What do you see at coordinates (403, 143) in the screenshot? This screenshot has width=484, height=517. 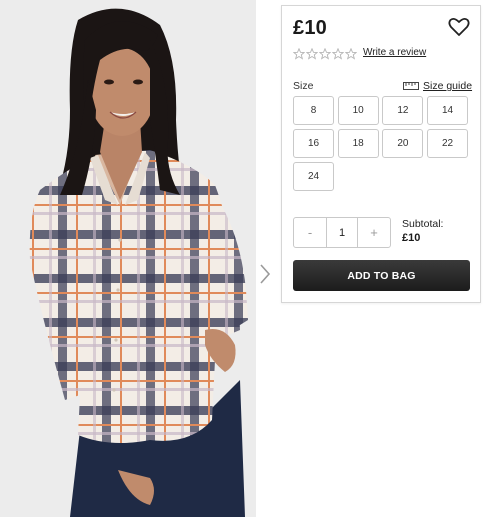 I see `size-option-20: 20` at bounding box center [403, 143].